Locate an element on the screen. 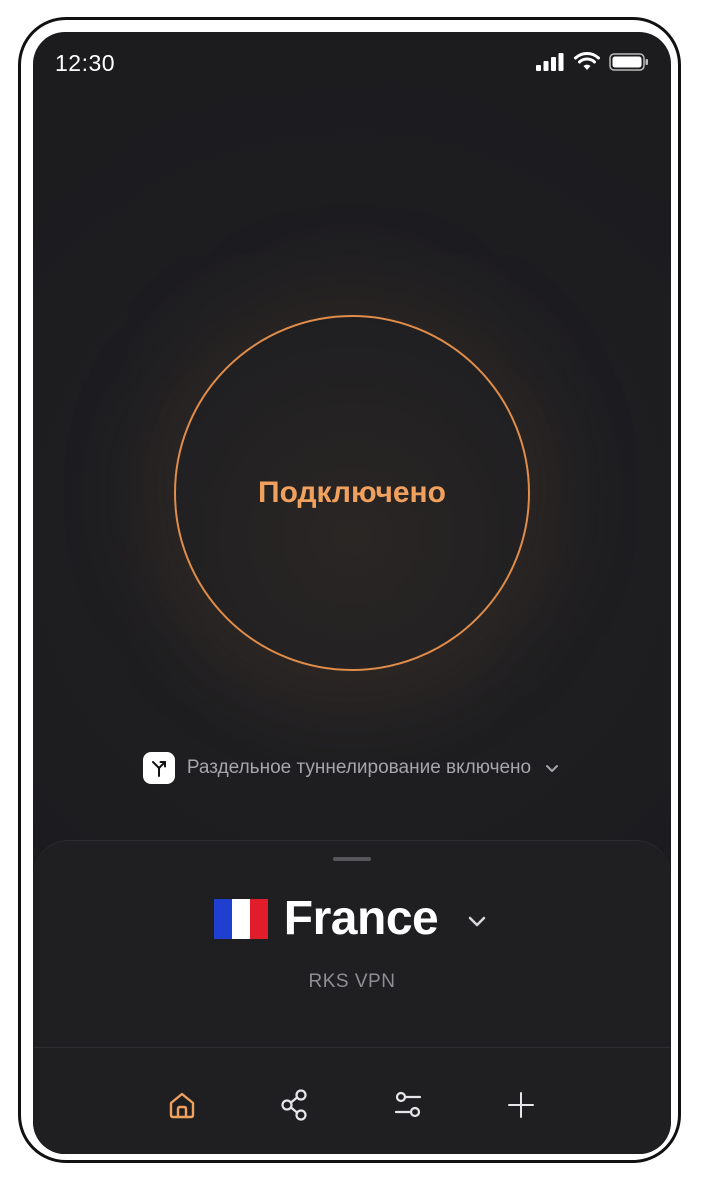 The height and width of the screenshot is (1180, 701). split-tunneling-label: Раздельное туннелирование включено is located at coordinates (359, 767).